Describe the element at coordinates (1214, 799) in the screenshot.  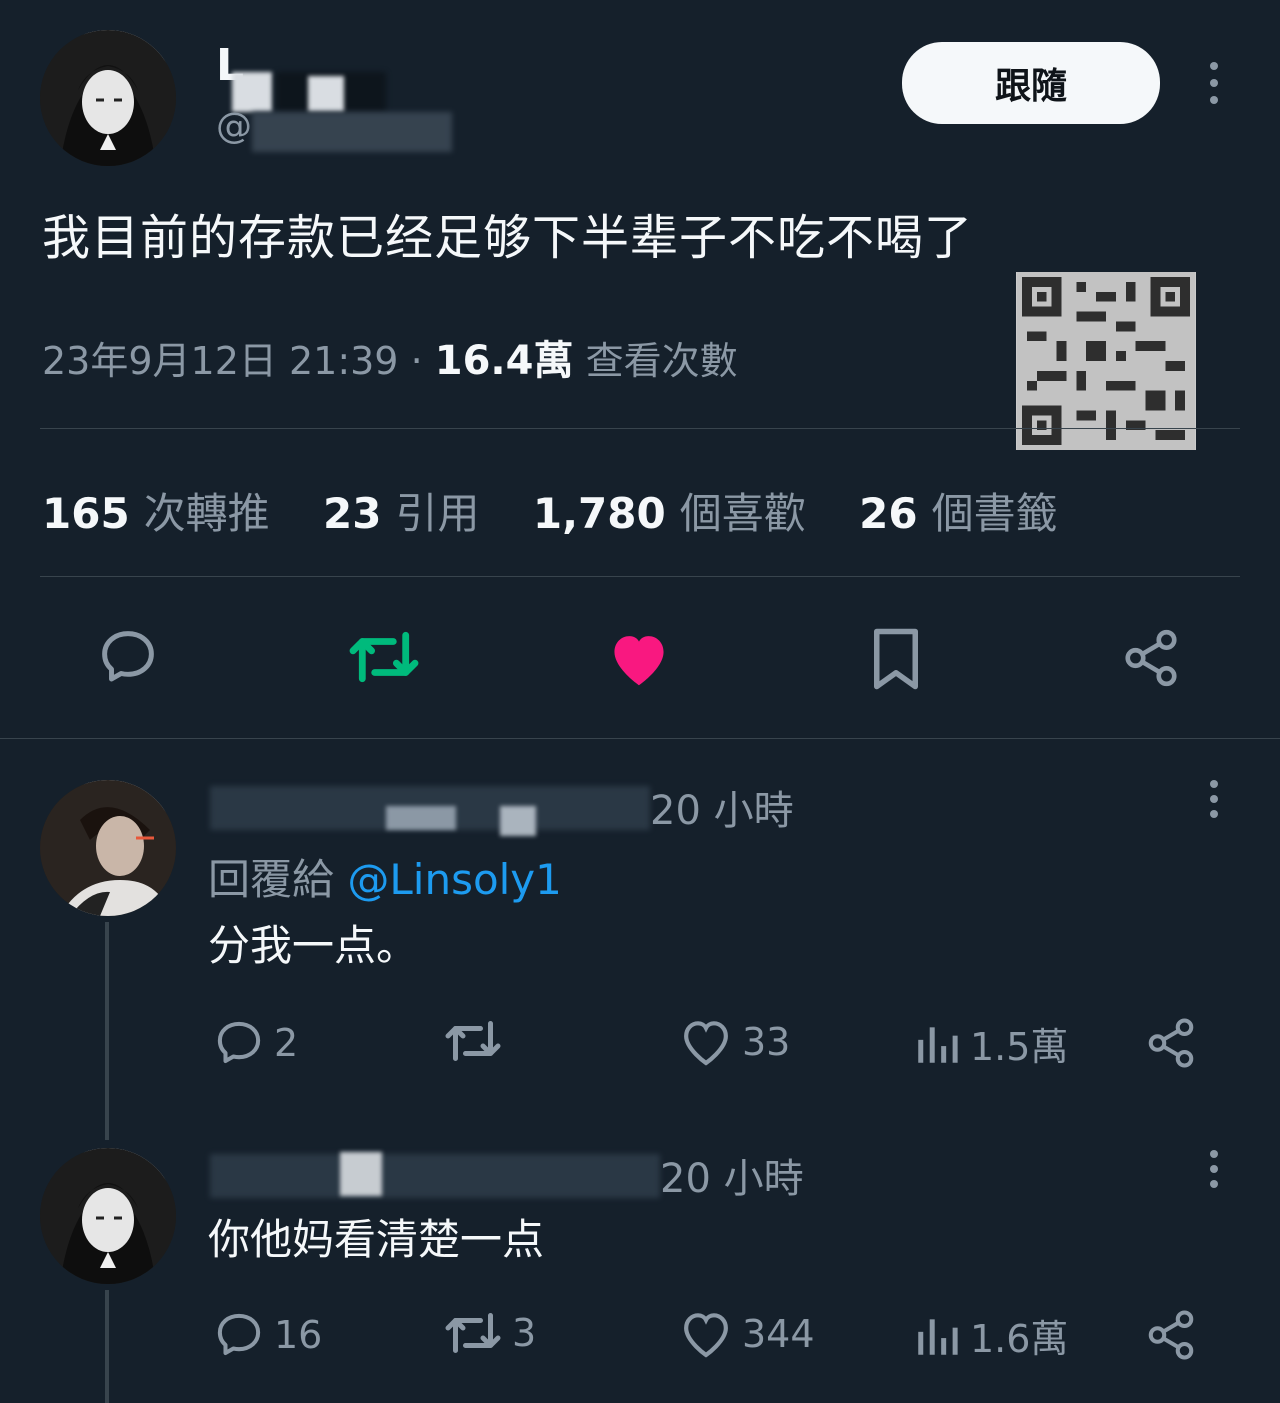
I see `reply1-more-icon` at that location.